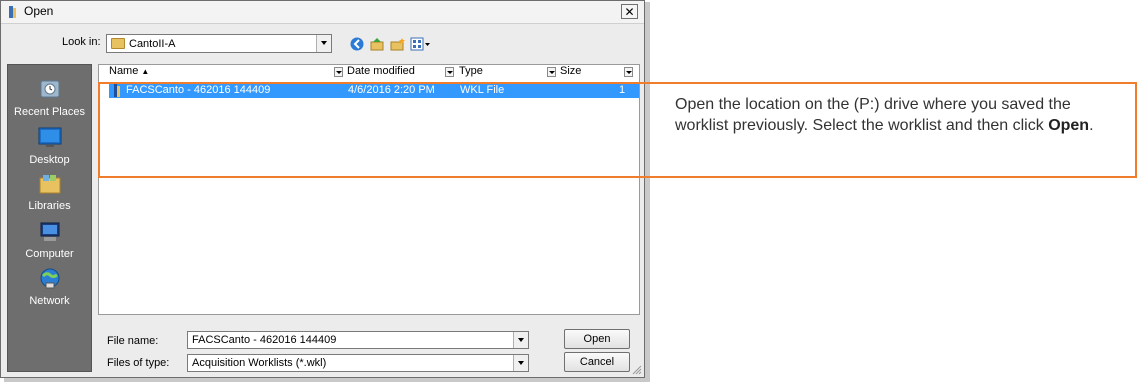 The image size is (1140, 383). Describe the element at coordinates (264, 340) in the screenshot. I see `file-name-value: FACSCanto - 462016 144409` at that location.